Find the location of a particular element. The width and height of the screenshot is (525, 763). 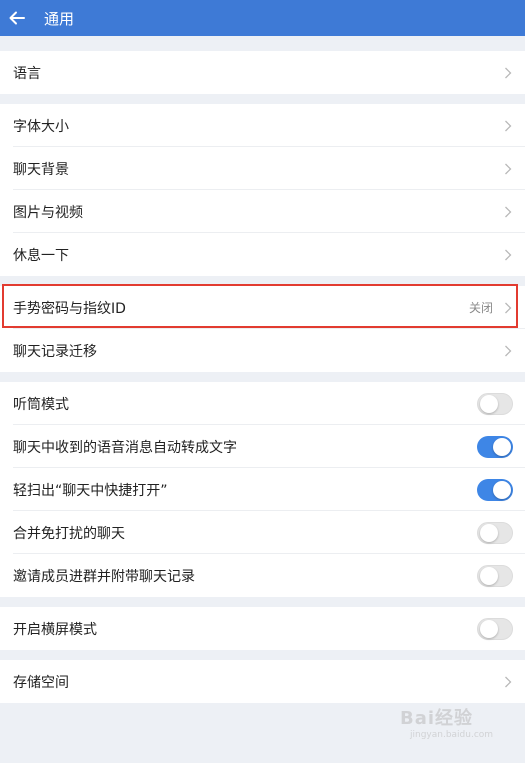

swipe-quick-open-item: 轻扫出“聊天中快捷打开” is located at coordinates (262, 489).